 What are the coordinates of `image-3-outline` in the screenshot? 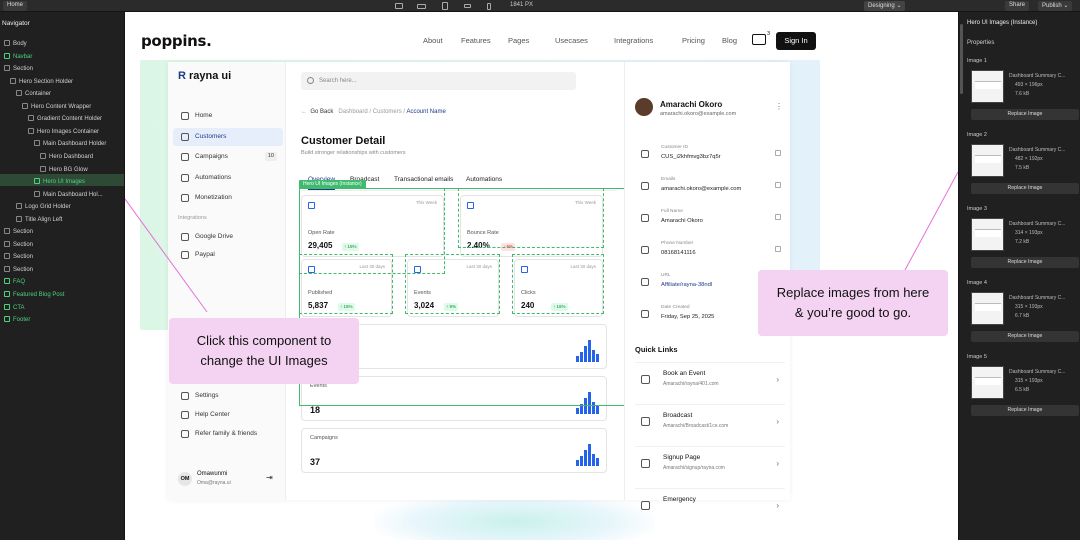 It's located at (346, 284).